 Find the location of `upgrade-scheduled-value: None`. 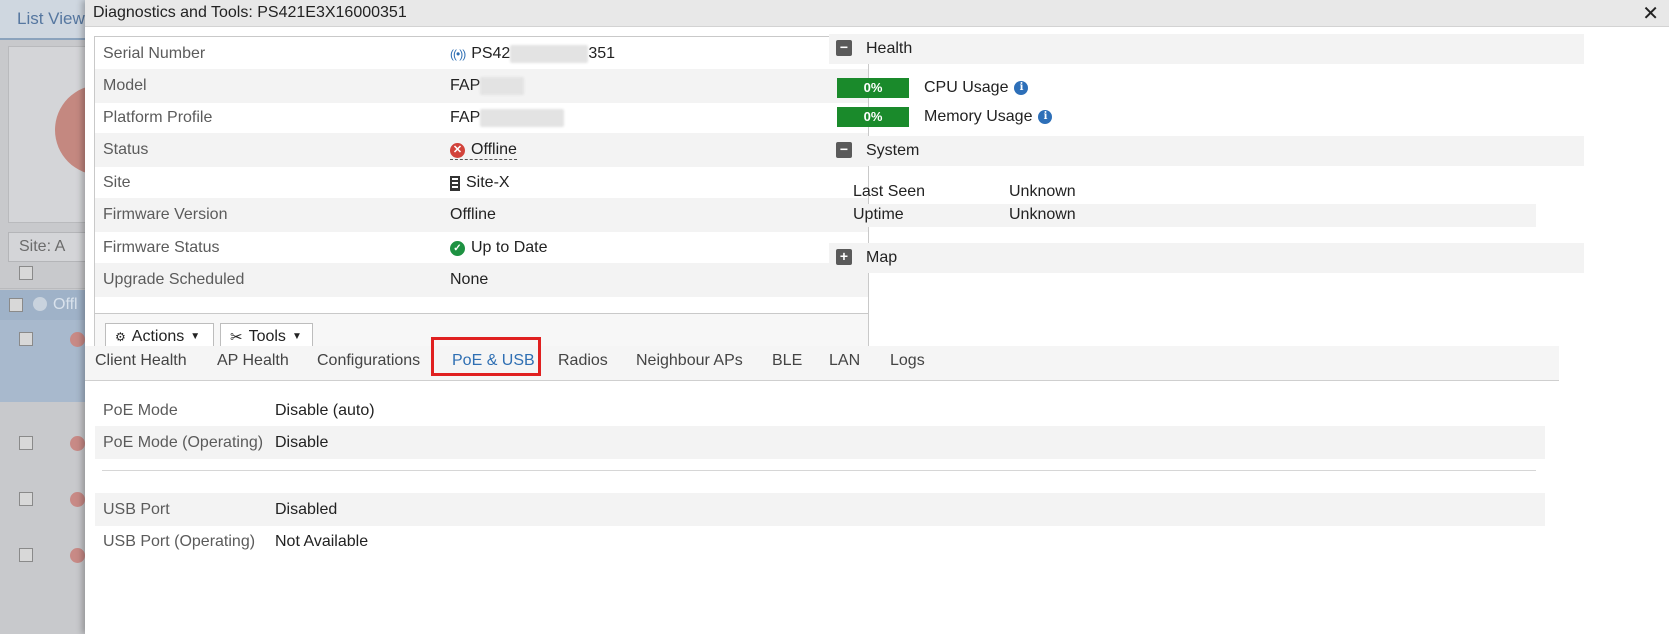

upgrade-scheduled-value: None is located at coordinates (469, 279).